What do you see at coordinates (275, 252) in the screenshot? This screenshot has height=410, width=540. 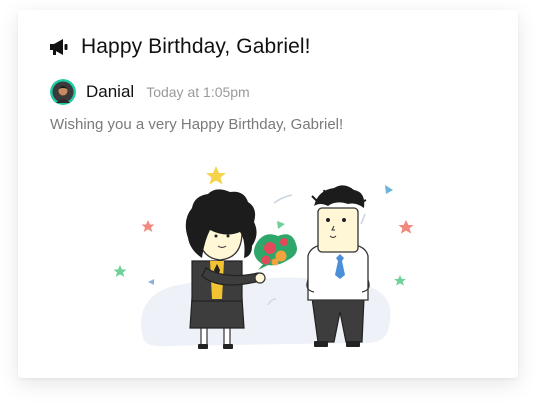 I see `flower-bouquet` at bounding box center [275, 252].